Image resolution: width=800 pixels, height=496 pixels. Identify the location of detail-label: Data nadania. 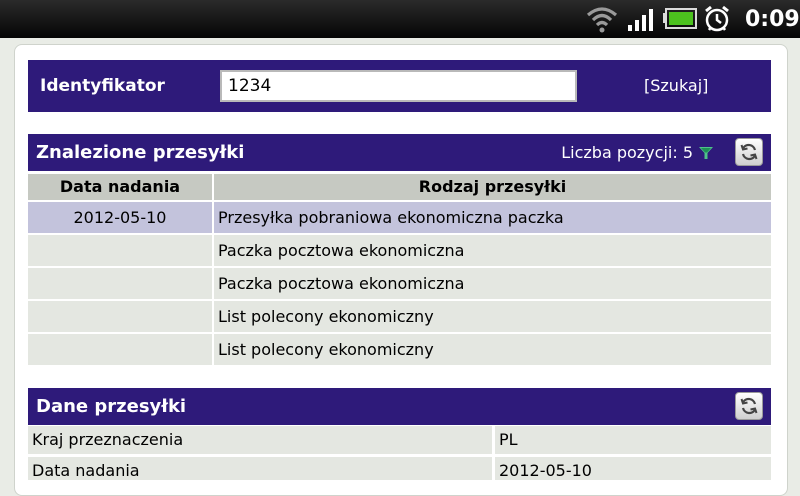
(260, 468).